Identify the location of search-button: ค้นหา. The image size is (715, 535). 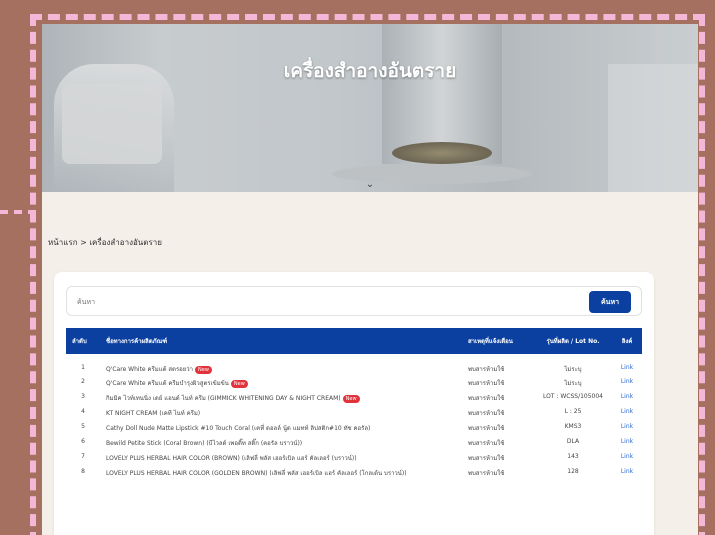
(610, 302).